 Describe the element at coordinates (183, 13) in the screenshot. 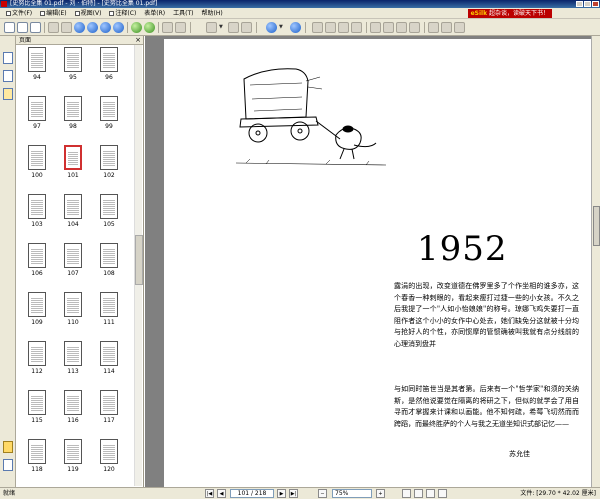

I see `menu-tools: 工具(T)` at that location.